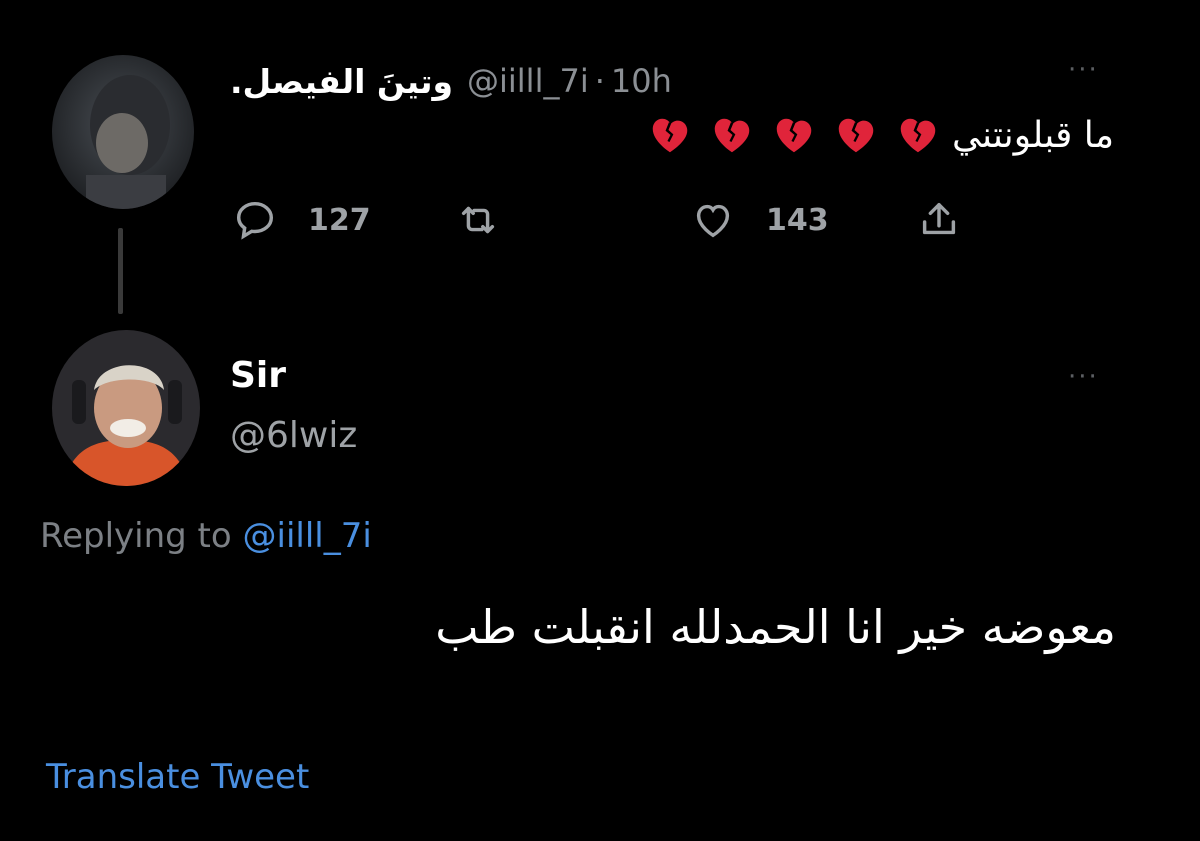 The width and height of the screenshot is (1200, 841). I want to click on like-action: 143, so click(759, 220).